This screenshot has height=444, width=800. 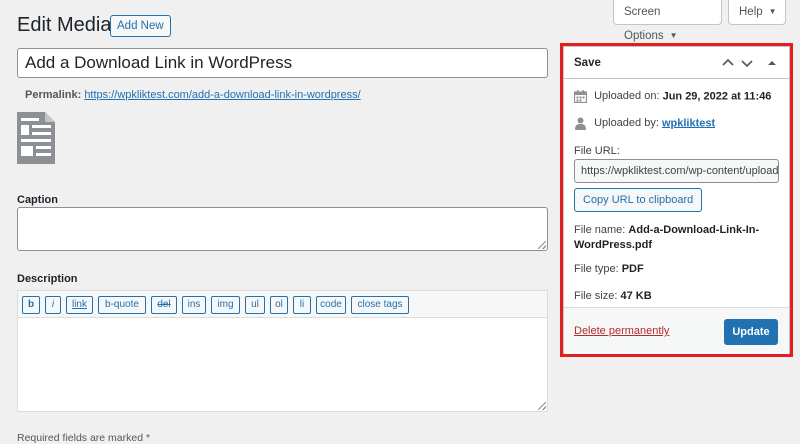 What do you see at coordinates (600, 230) in the screenshot?
I see `file-name-label: File name:` at bounding box center [600, 230].